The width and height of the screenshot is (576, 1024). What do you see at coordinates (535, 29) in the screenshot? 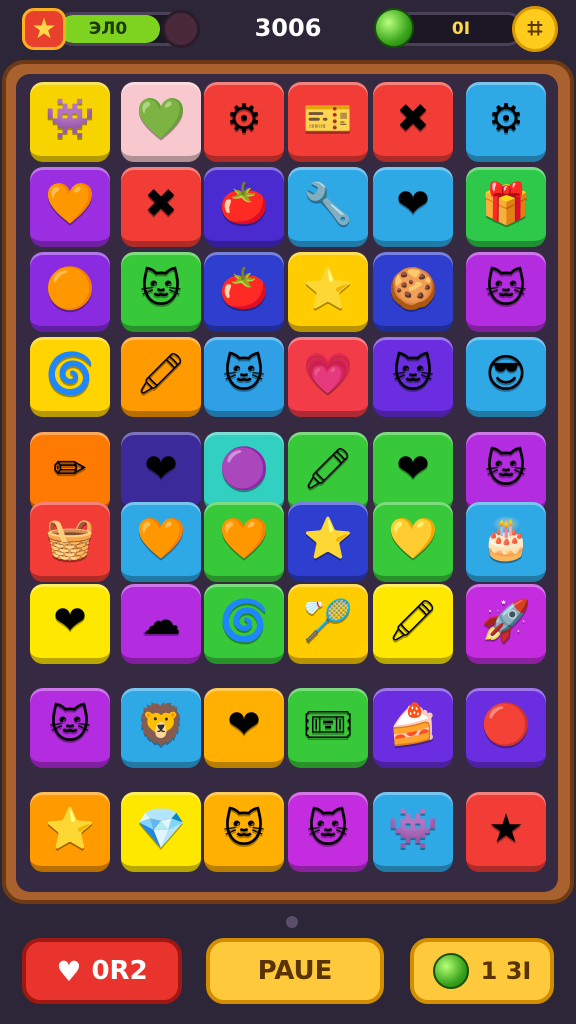
I see `menu-grid-icon: ⌗` at bounding box center [535, 29].